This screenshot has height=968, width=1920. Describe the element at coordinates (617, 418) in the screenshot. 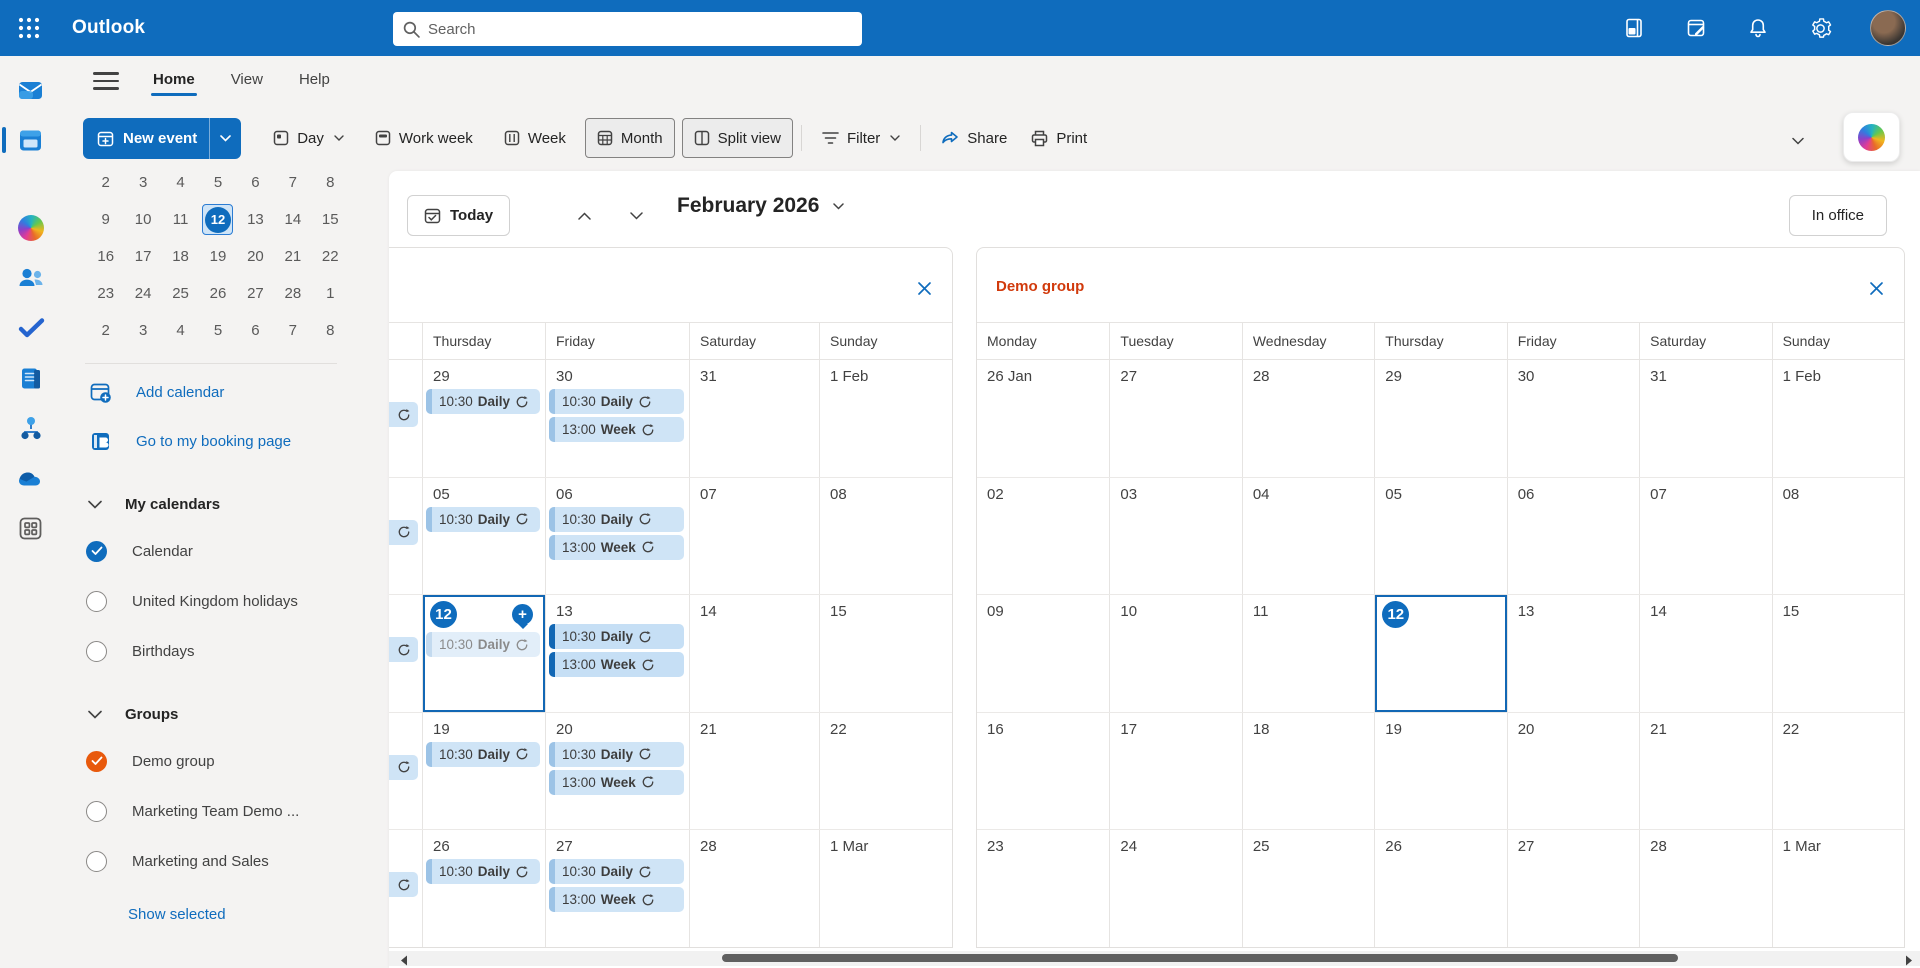

I see `calendar-day-cell: 30 10:30 Daily 13:00 Week` at that location.